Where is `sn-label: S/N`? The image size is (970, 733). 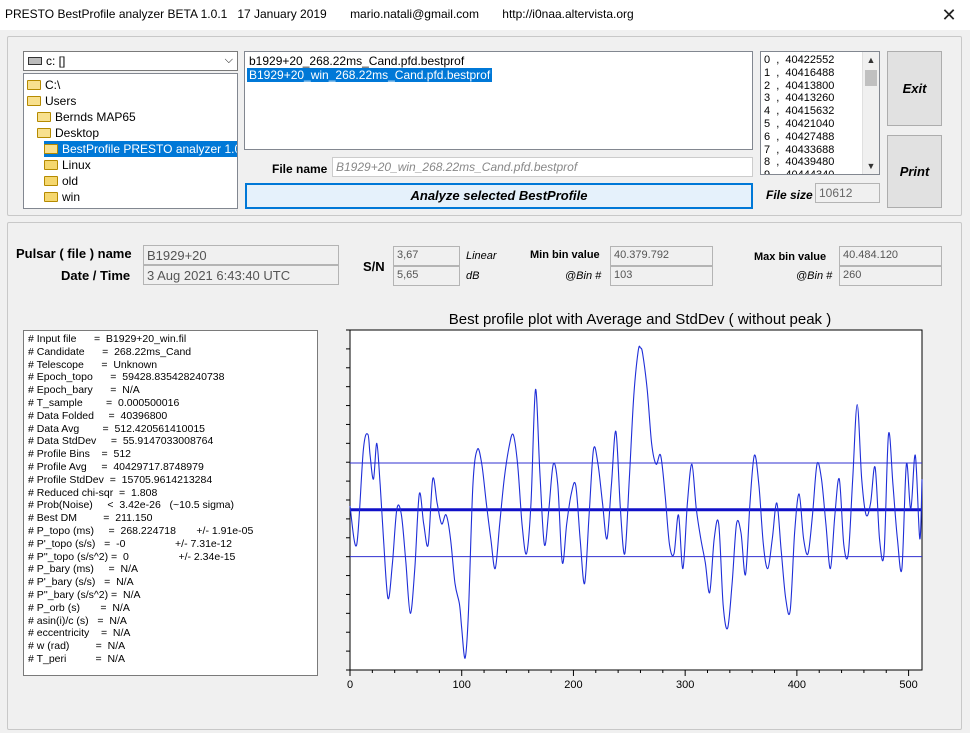 sn-label: S/N is located at coordinates (374, 266).